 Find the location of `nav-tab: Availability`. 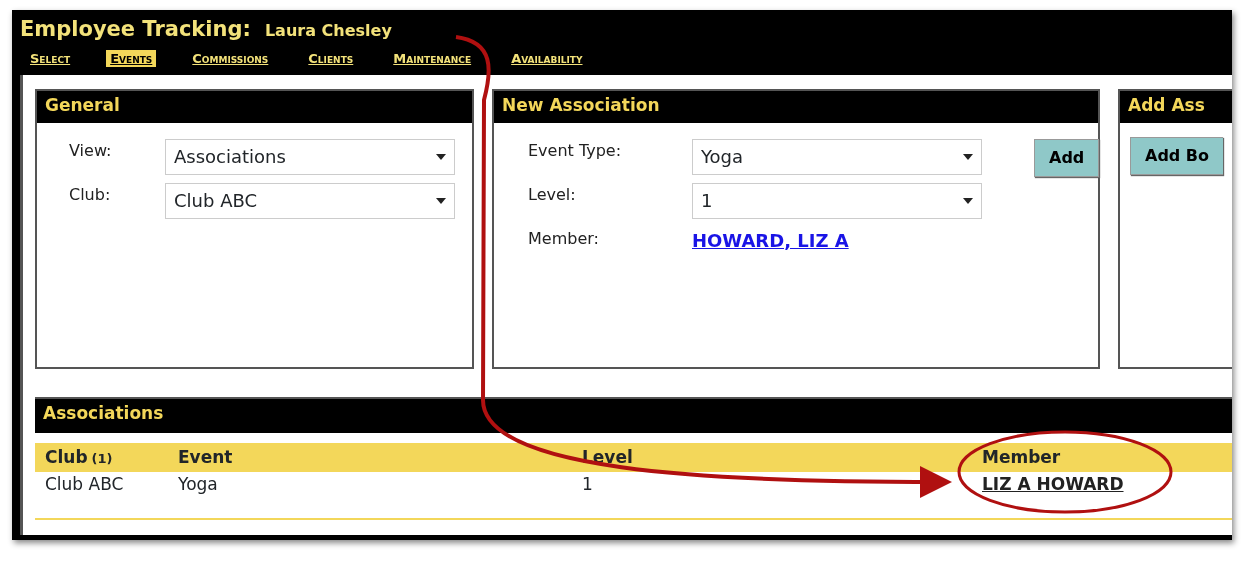

nav-tab: Availability is located at coordinates (547, 58).